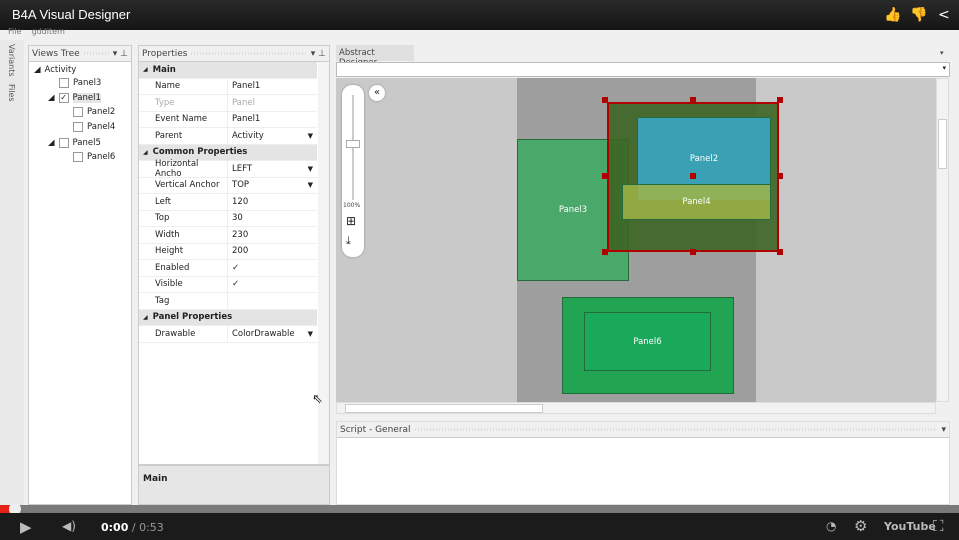 The image size is (959, 540). Describe the element at coordinates (317, 399) in the screenshot. I see `mouse-cursor-icon: ⇖` at that location.